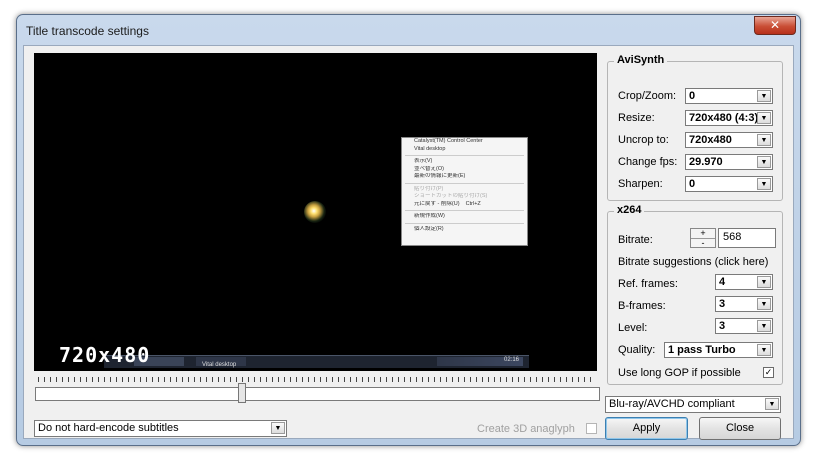 The width and height of the screenshot is (817, 462). I want to click on anaglyph-checkbox, so click(591, 428).